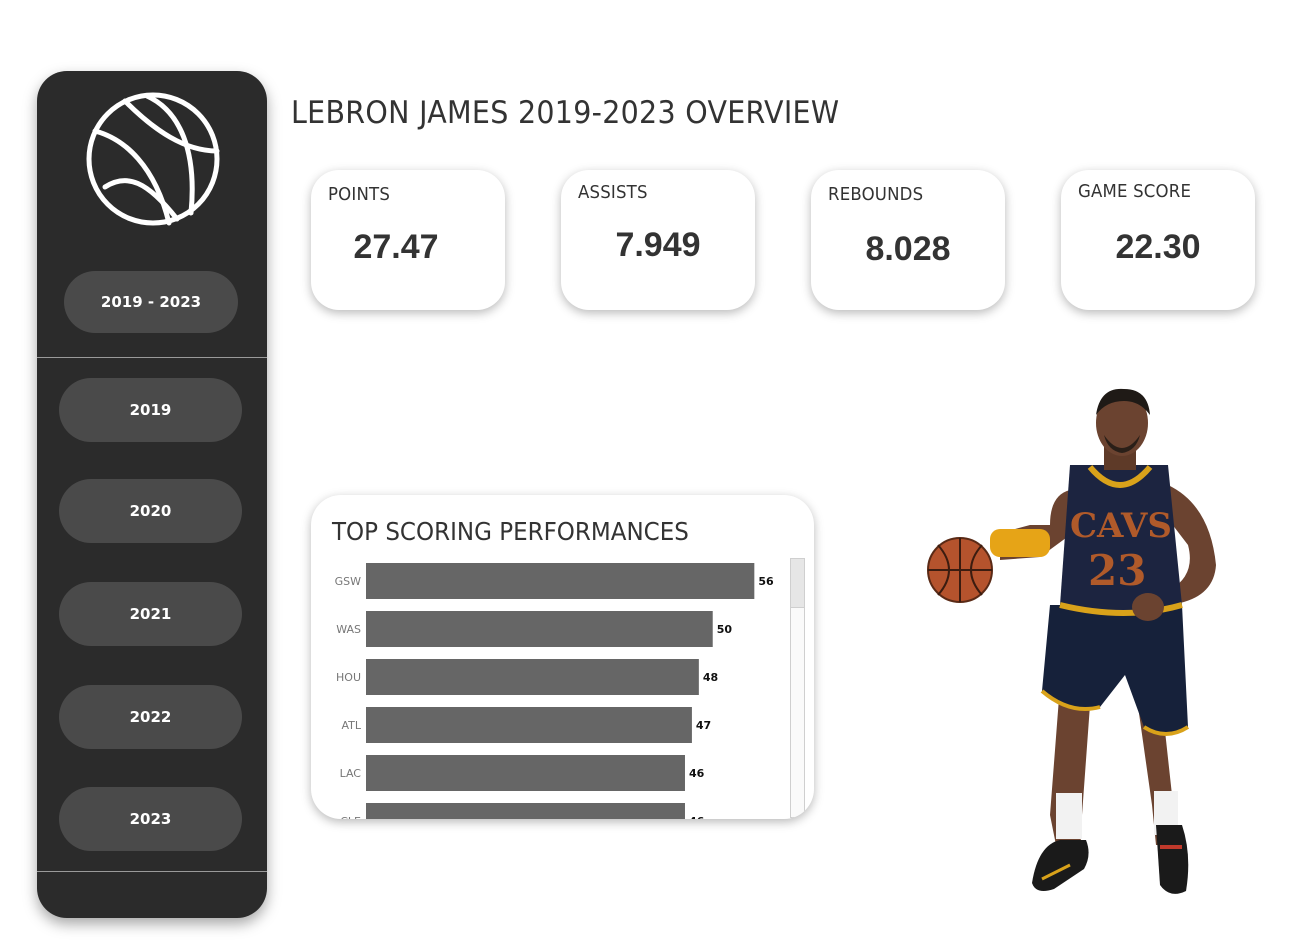  What do you see at coordinates (359, 194) in the screenshot?
I see `kpi-label: POINTS` at bounding box center [359, 194].